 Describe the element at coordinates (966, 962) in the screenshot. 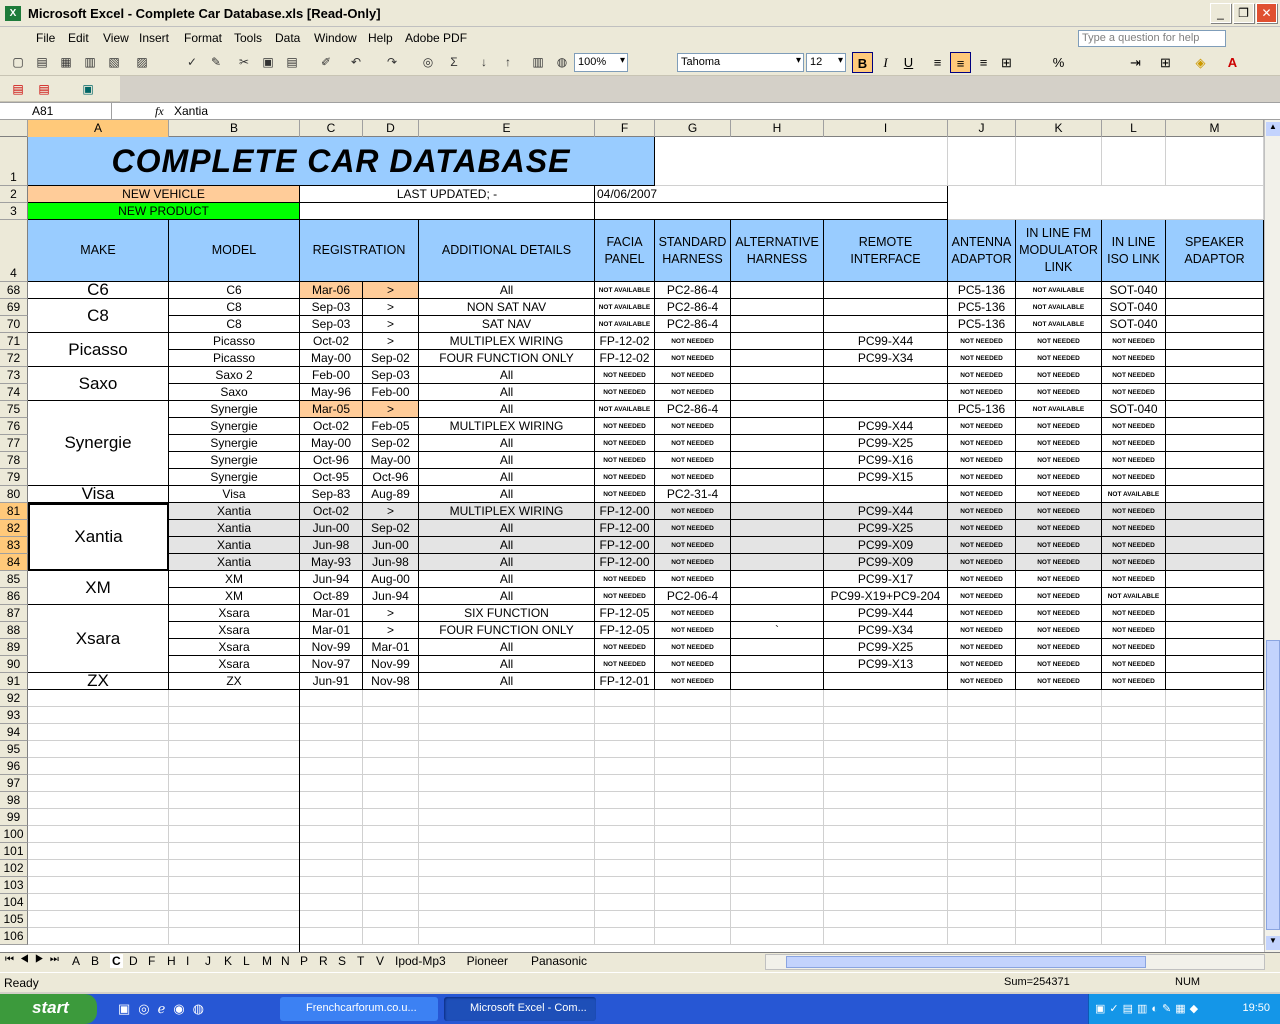

I see `hscroll-thumb` at that location.